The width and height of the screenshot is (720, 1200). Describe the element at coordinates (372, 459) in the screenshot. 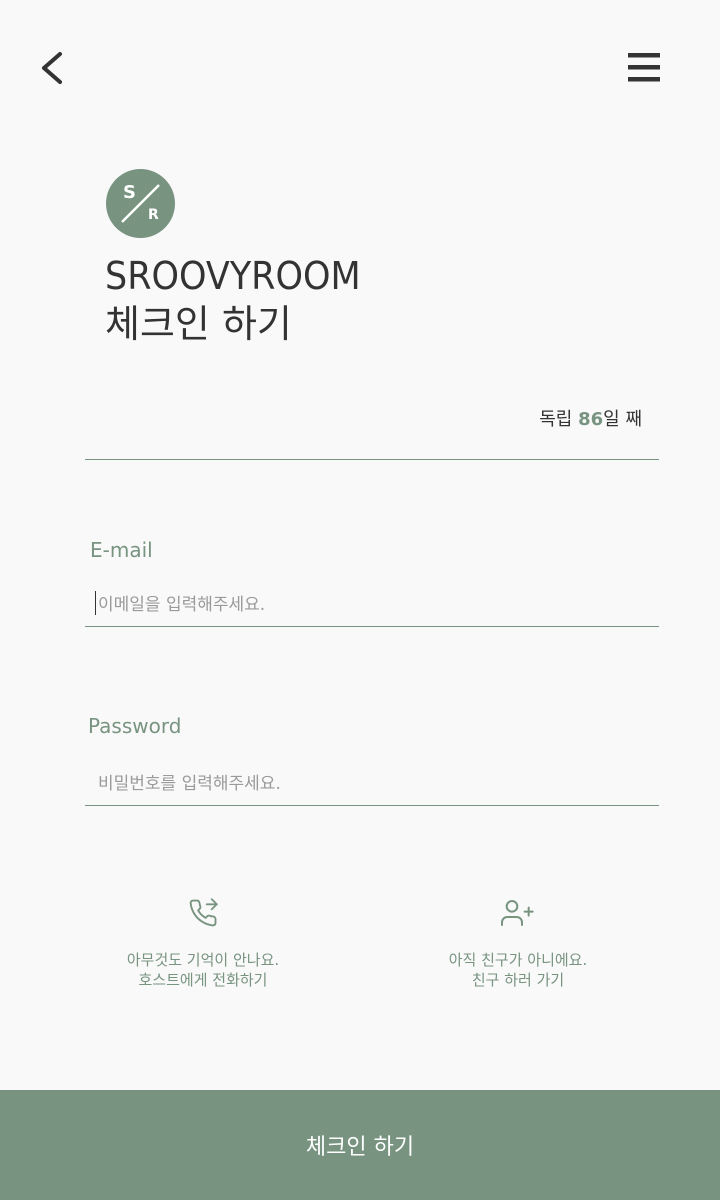

I see `header-divider` at that location.